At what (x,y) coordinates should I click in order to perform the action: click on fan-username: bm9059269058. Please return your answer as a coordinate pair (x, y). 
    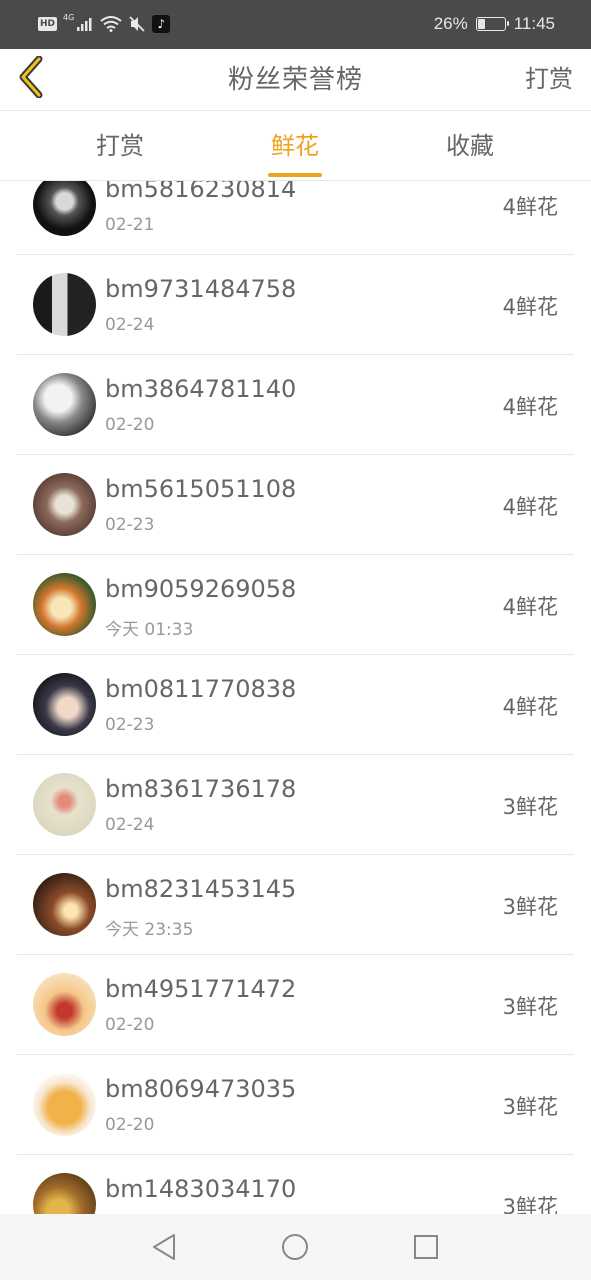
    Looking at the image, I should click on (201, 589).